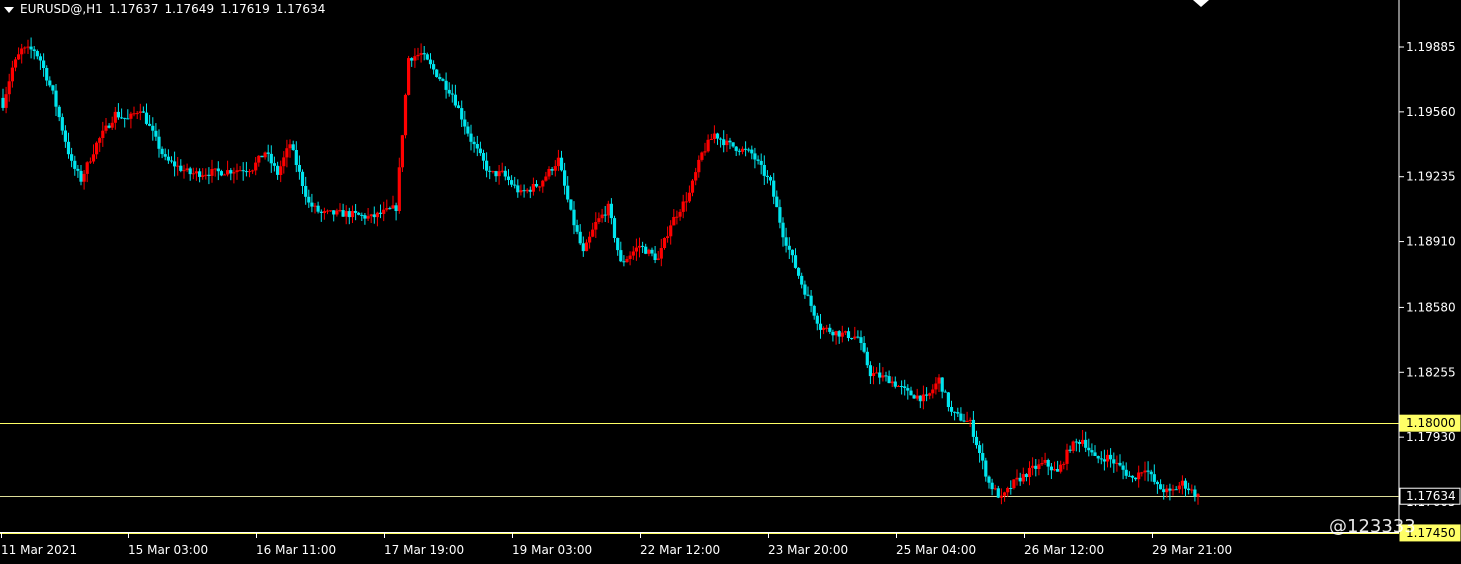  Describe the element at coordinates (1201, 3) in the screenshot. I see `scroll-shift-marker-icon` at that location.